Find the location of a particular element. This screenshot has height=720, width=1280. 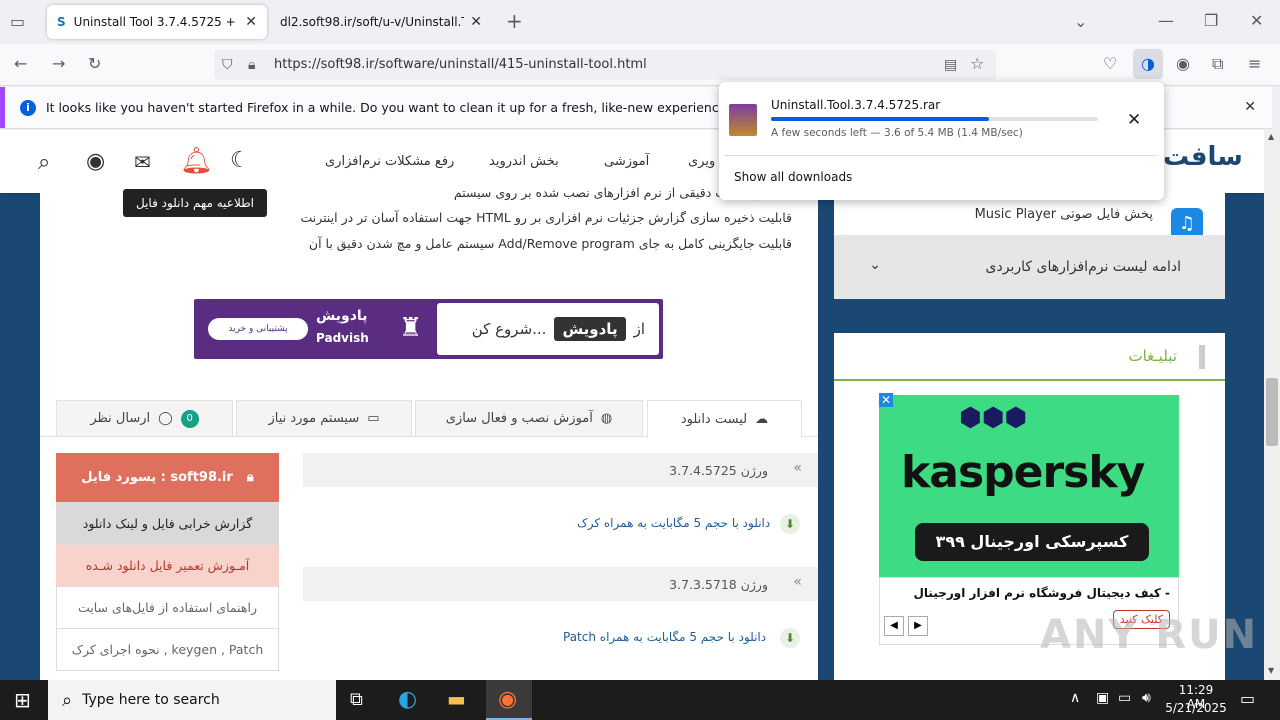

music-player-title: Music Player پخش فایل صوتی is located at coordinates (1064, 214).